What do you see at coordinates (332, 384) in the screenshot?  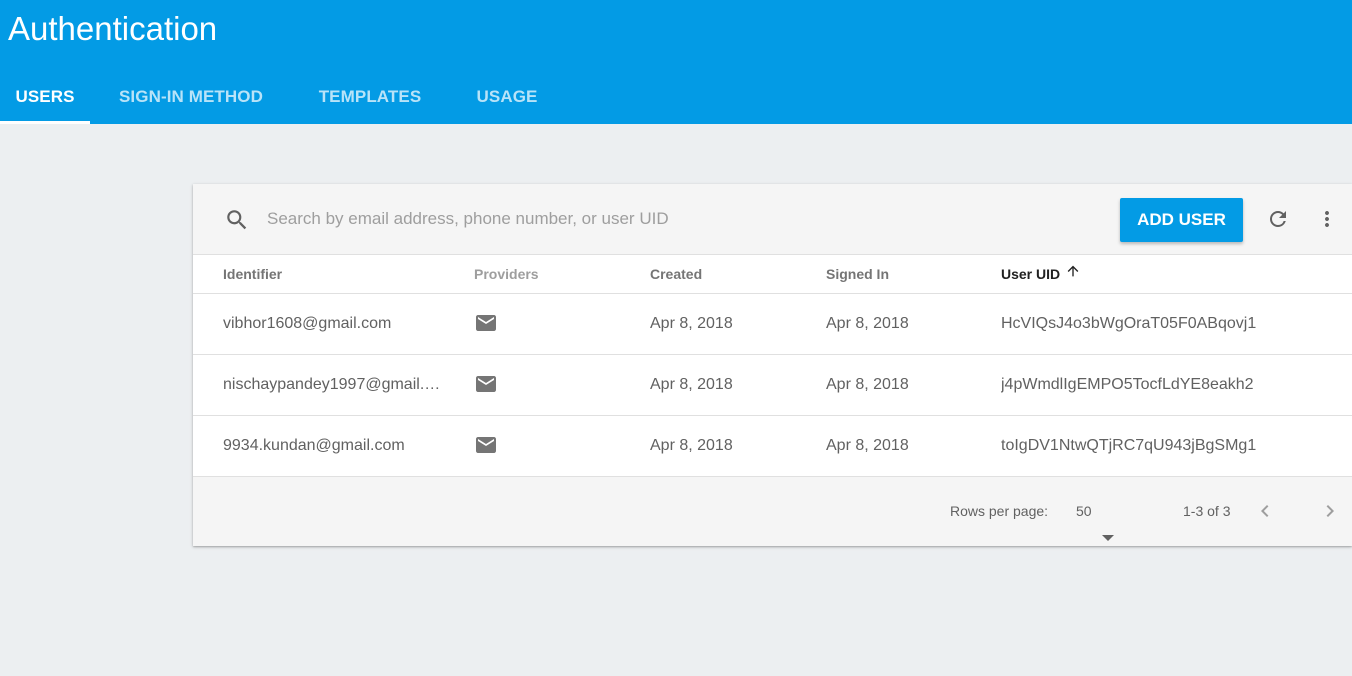 I see `cell-identifier: nischaypandey1997@gmail.com` at bounding box center [332, 384].